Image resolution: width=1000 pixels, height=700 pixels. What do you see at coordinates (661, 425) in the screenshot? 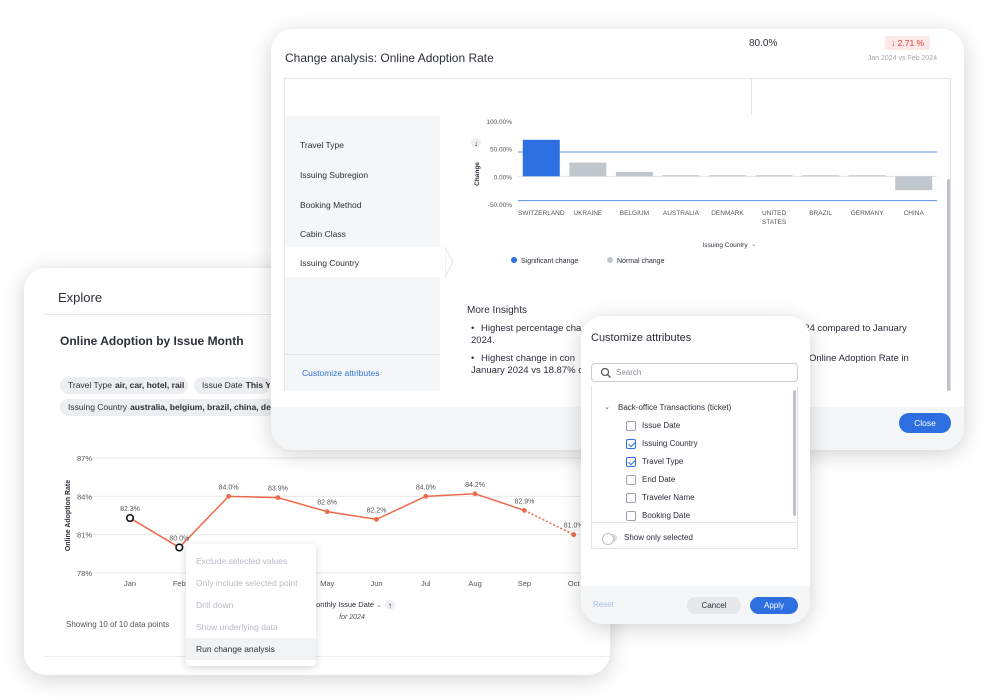
I see `option-label: Issue Date` at bounding box center [661, 425].